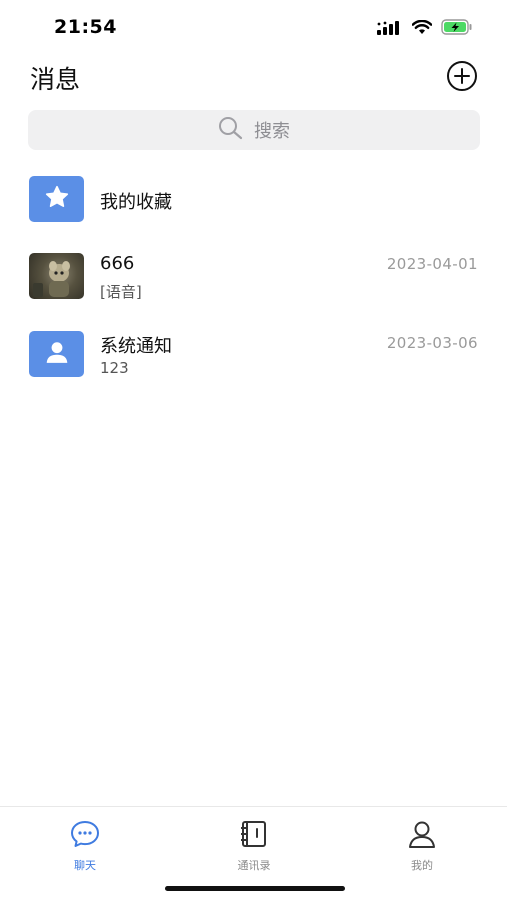 The image size is (507, 900). I want to click on conversation-item-favorites: 我的收藏, so click(253, 201).